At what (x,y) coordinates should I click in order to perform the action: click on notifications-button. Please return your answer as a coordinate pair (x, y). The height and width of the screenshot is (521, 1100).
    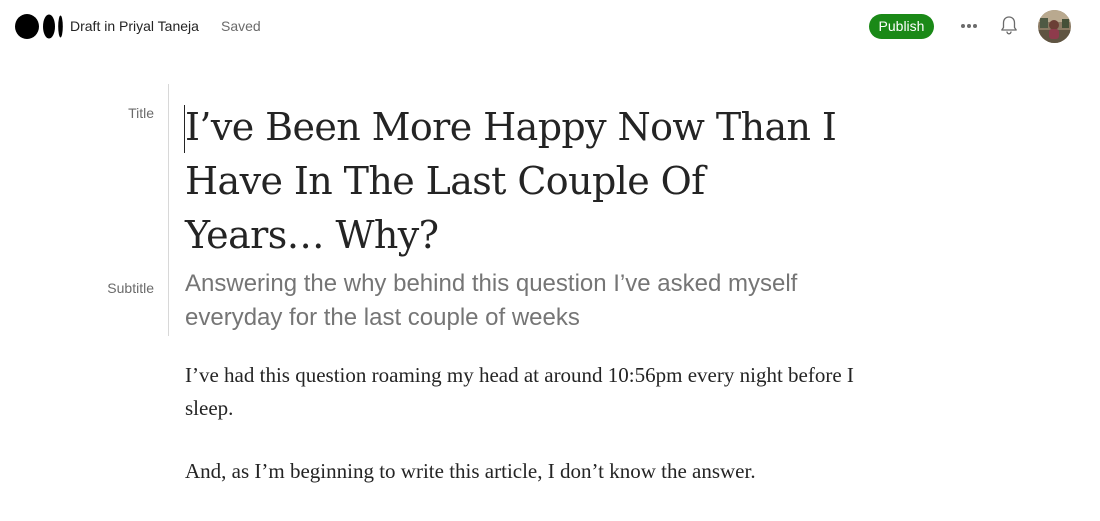
    Looking at the image, I should click on (1009, 25).